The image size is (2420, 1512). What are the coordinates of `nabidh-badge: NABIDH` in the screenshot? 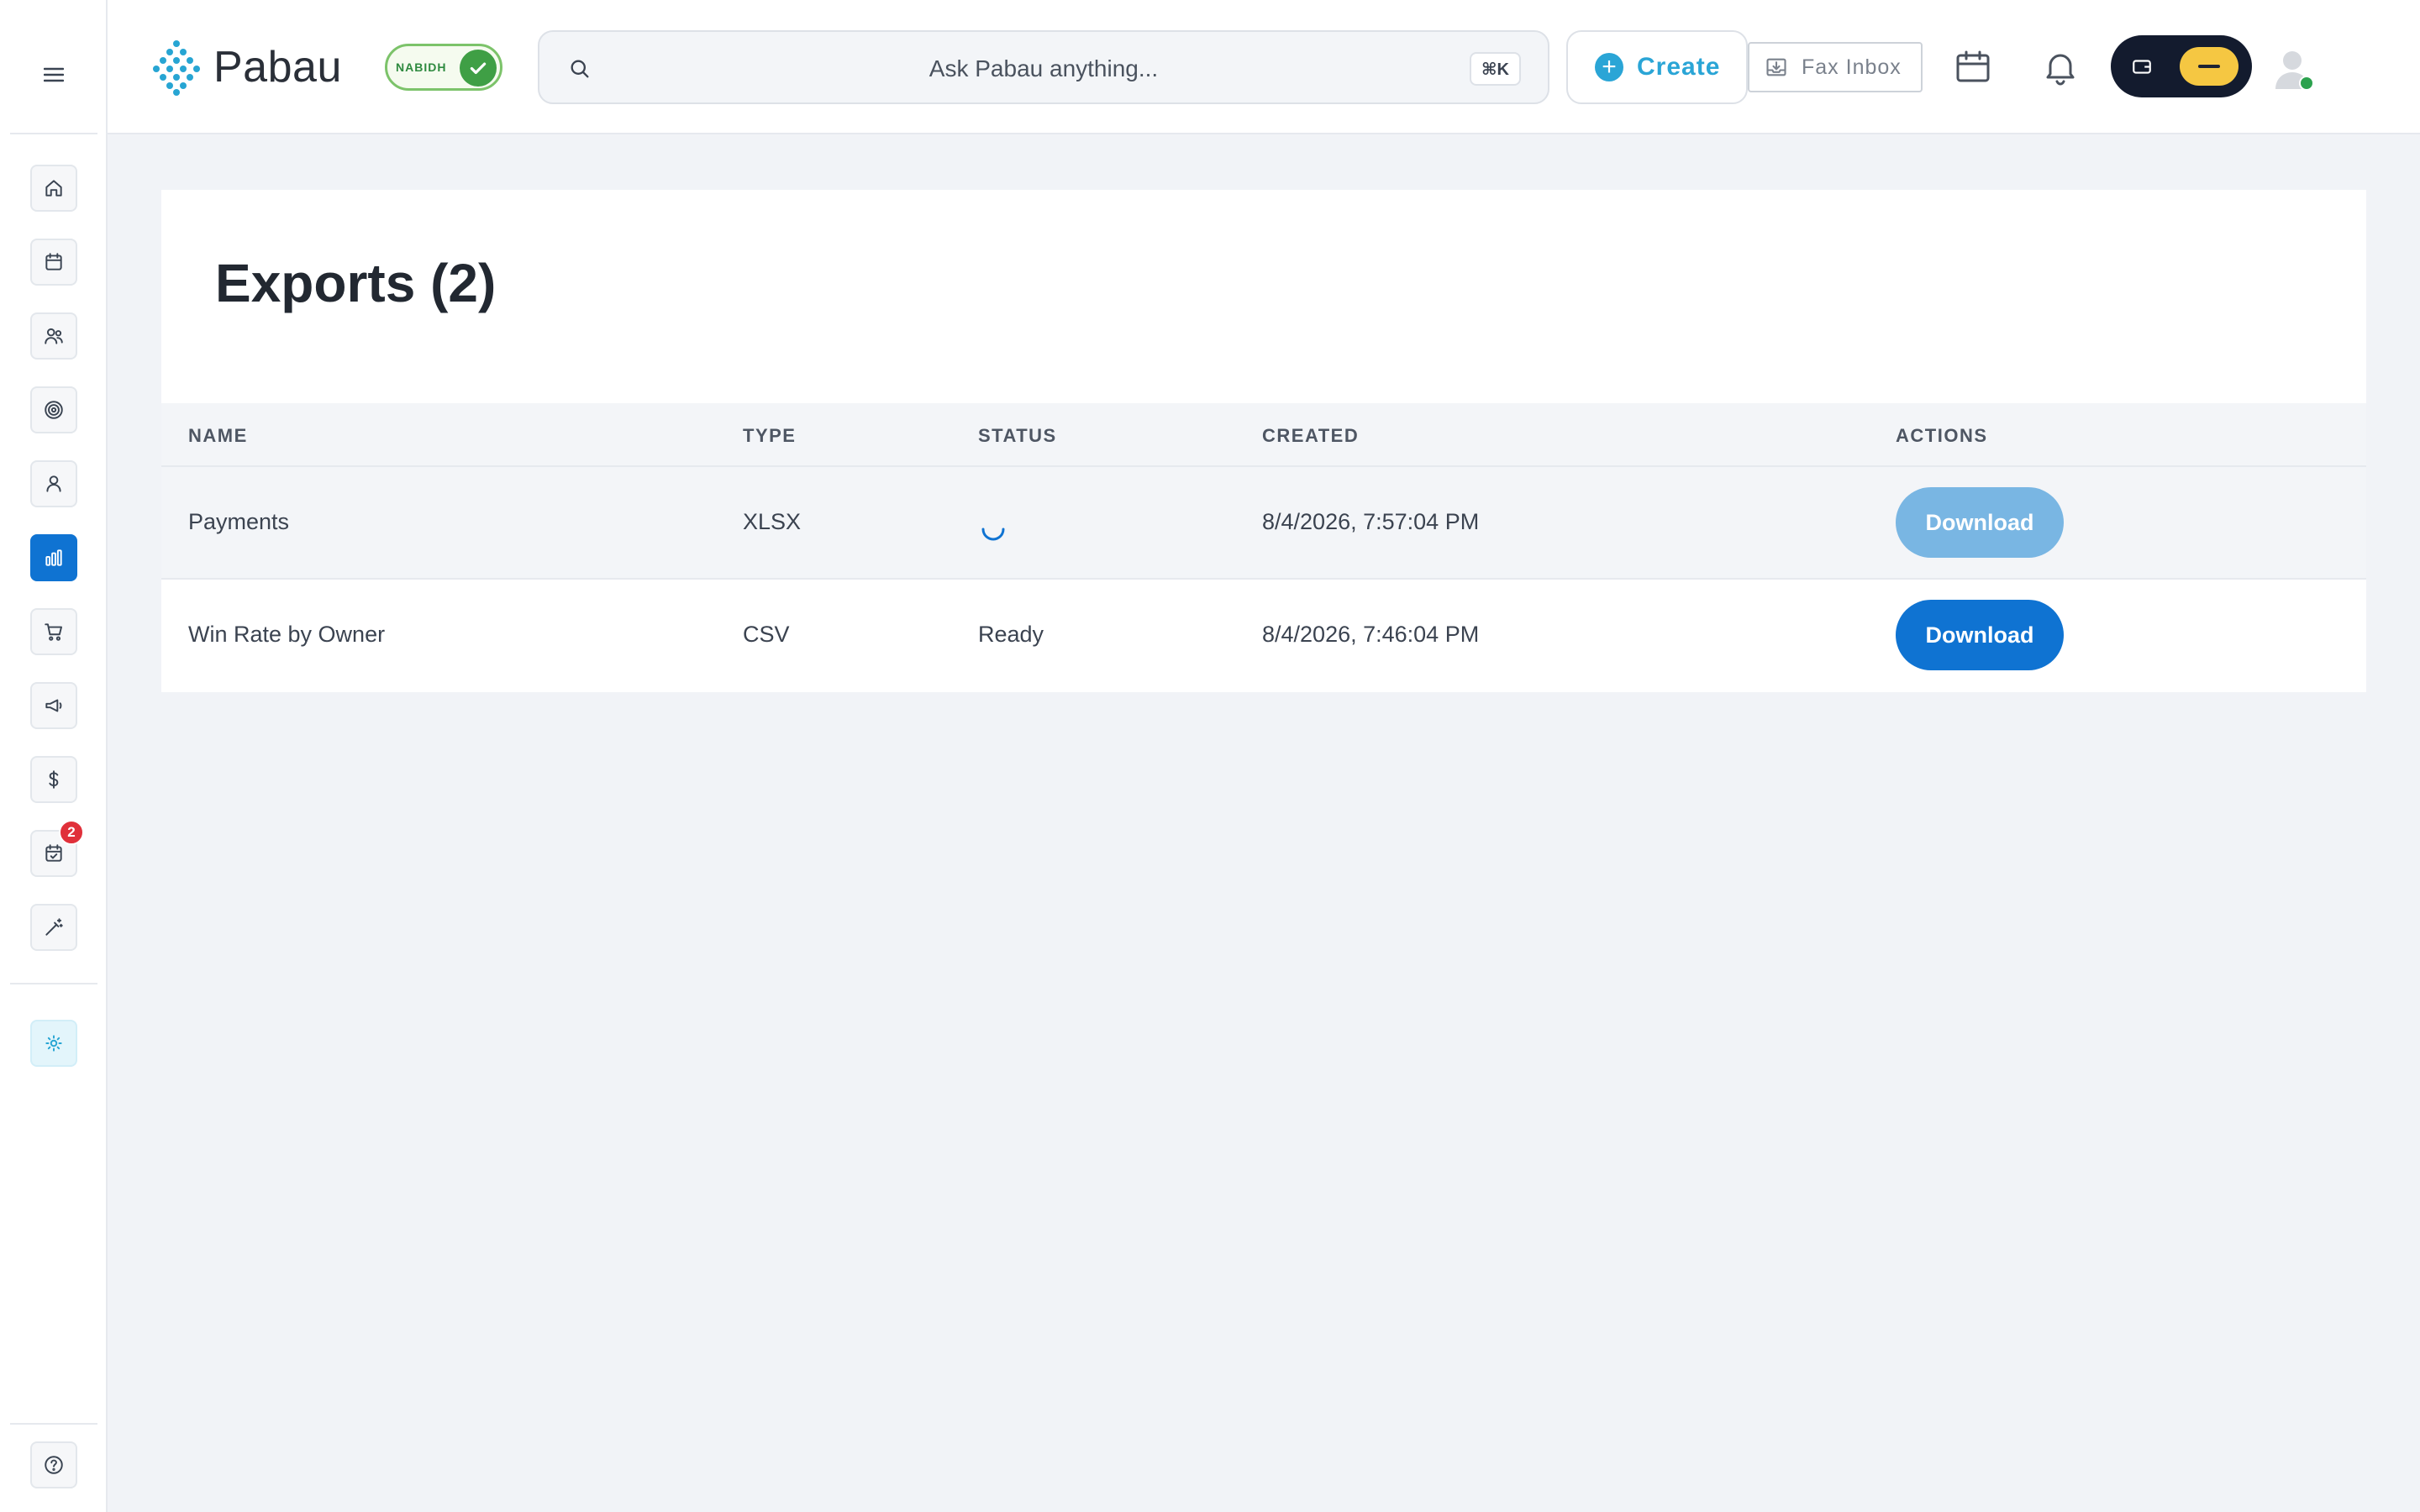 It's located at (443, 67).